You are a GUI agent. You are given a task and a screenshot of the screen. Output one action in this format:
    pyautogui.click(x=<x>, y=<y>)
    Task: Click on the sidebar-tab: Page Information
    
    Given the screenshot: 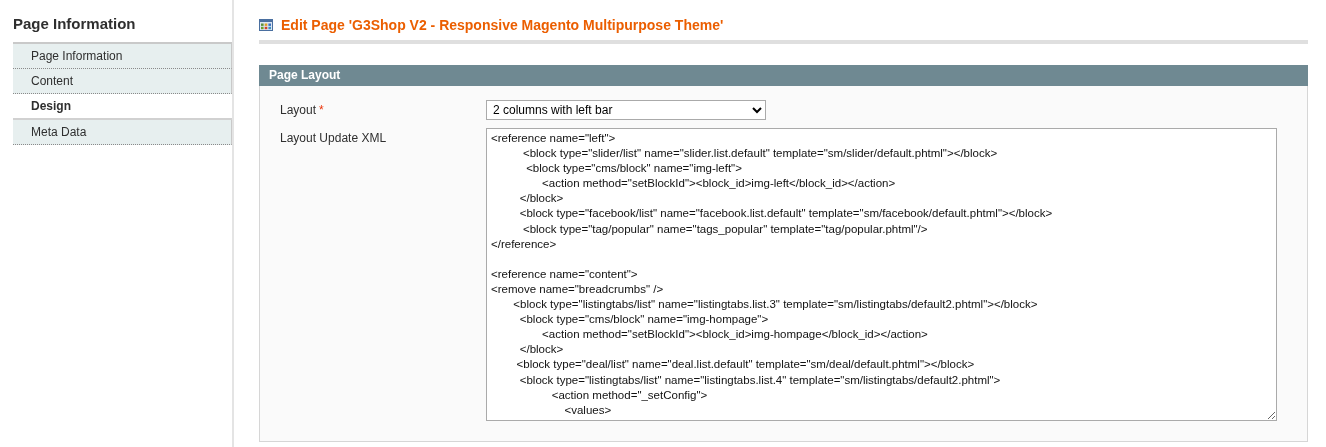 What is the action you would take?
    pyautogui.click(x=122, y=56)
    